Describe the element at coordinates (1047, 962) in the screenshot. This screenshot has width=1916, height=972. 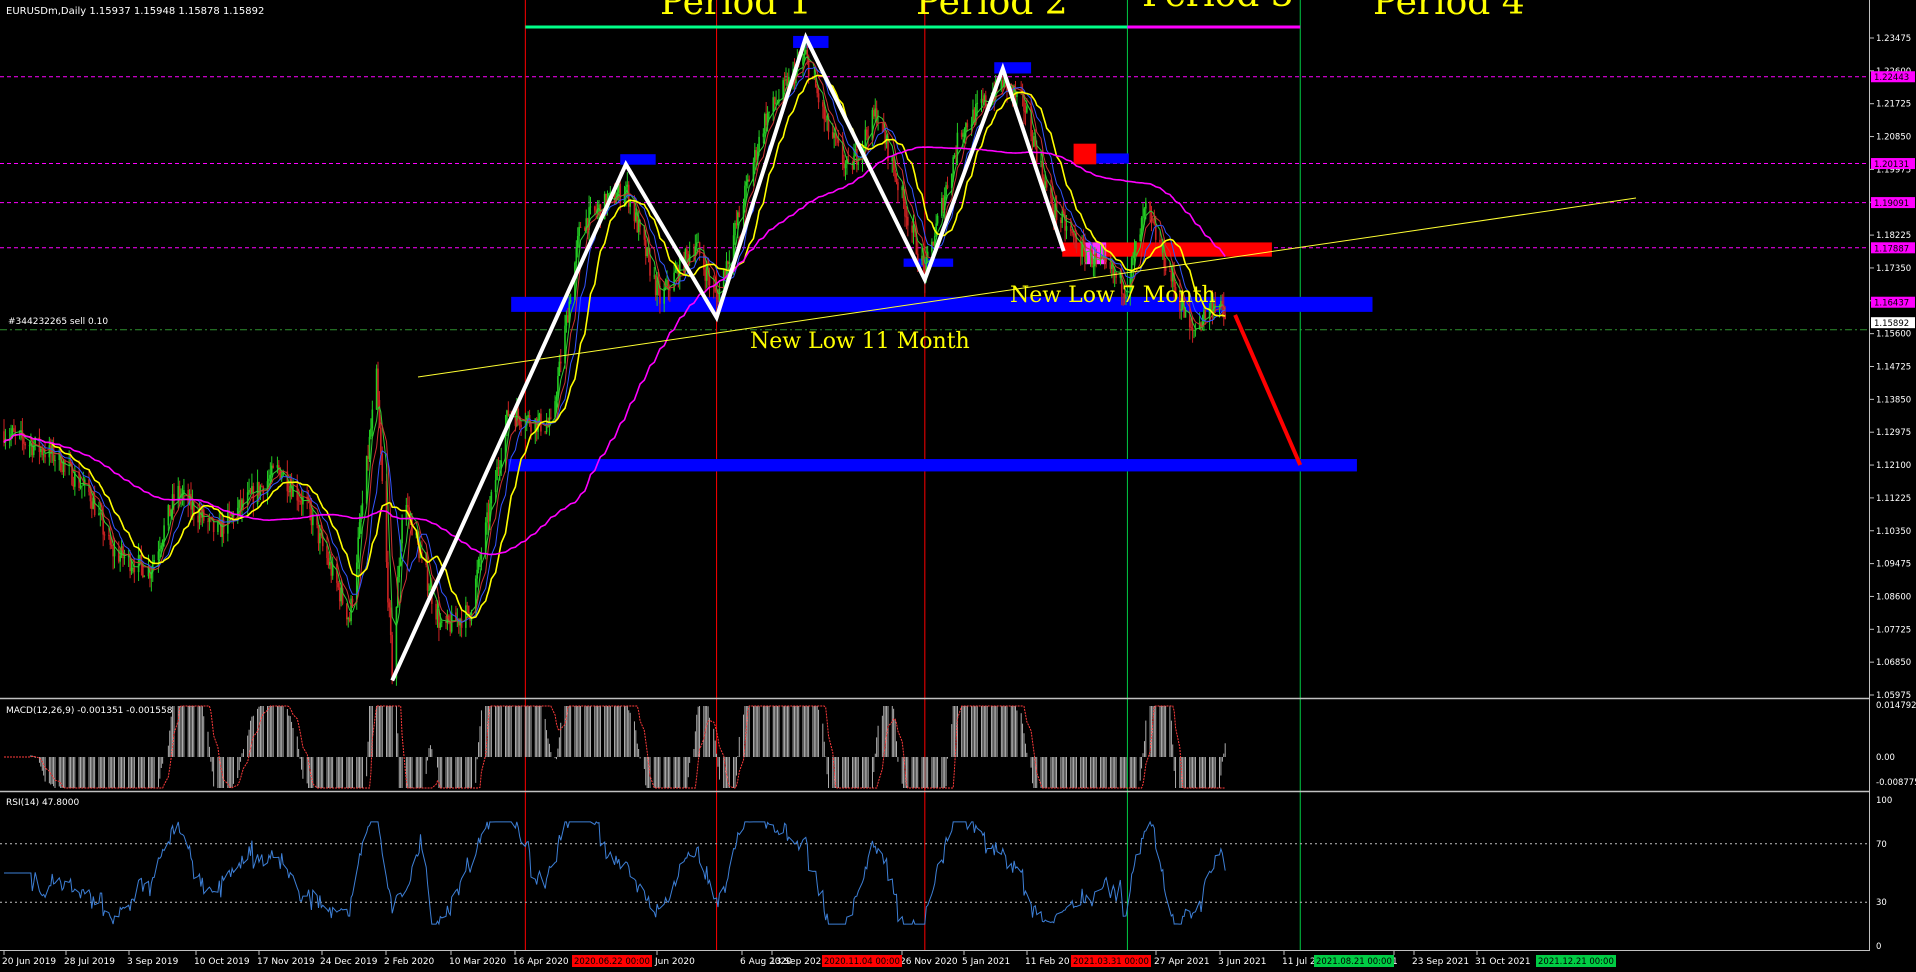
I see `time-tick-label: 11 Feb 20` at that location.